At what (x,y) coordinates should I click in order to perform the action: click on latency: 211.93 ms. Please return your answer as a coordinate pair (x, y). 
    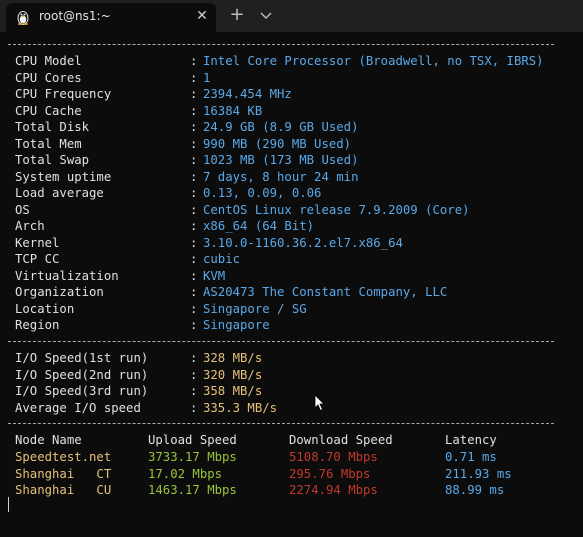
    Looking at the image, I should click on (478, 473).